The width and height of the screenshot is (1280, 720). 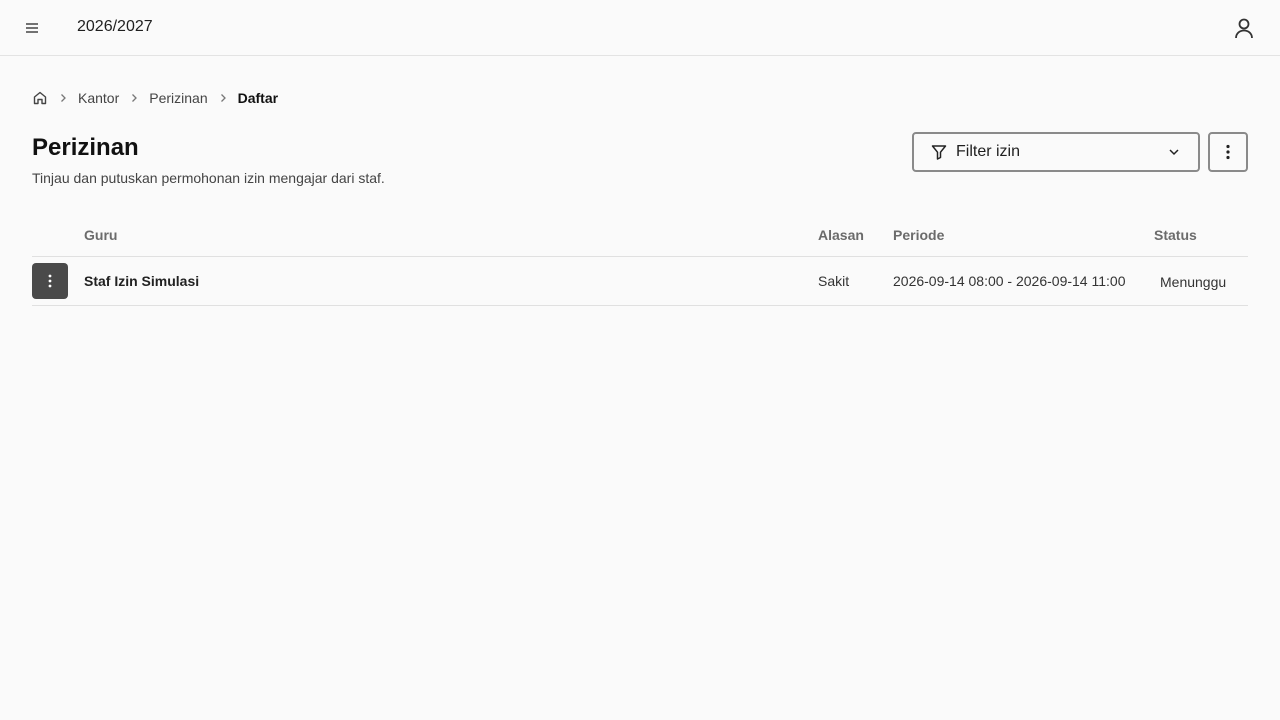 I want to click on account-button, so click(x=1244, y=28).